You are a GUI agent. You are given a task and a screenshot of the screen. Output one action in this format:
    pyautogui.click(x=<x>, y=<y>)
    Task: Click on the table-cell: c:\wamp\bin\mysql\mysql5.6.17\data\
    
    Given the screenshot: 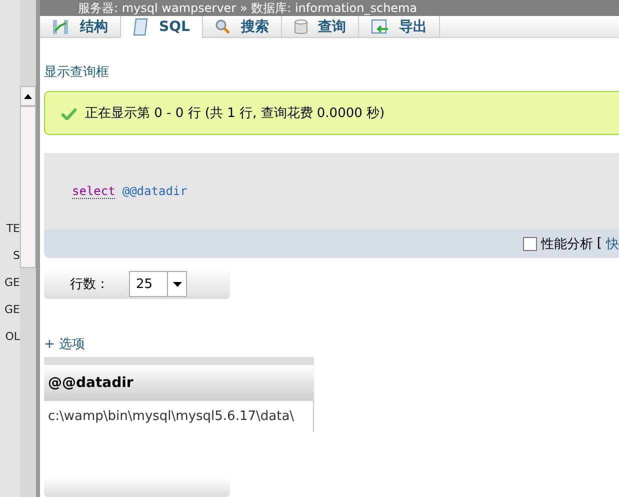 What is the action you would take?
    pyautogui.click(x=179, y=416)
    